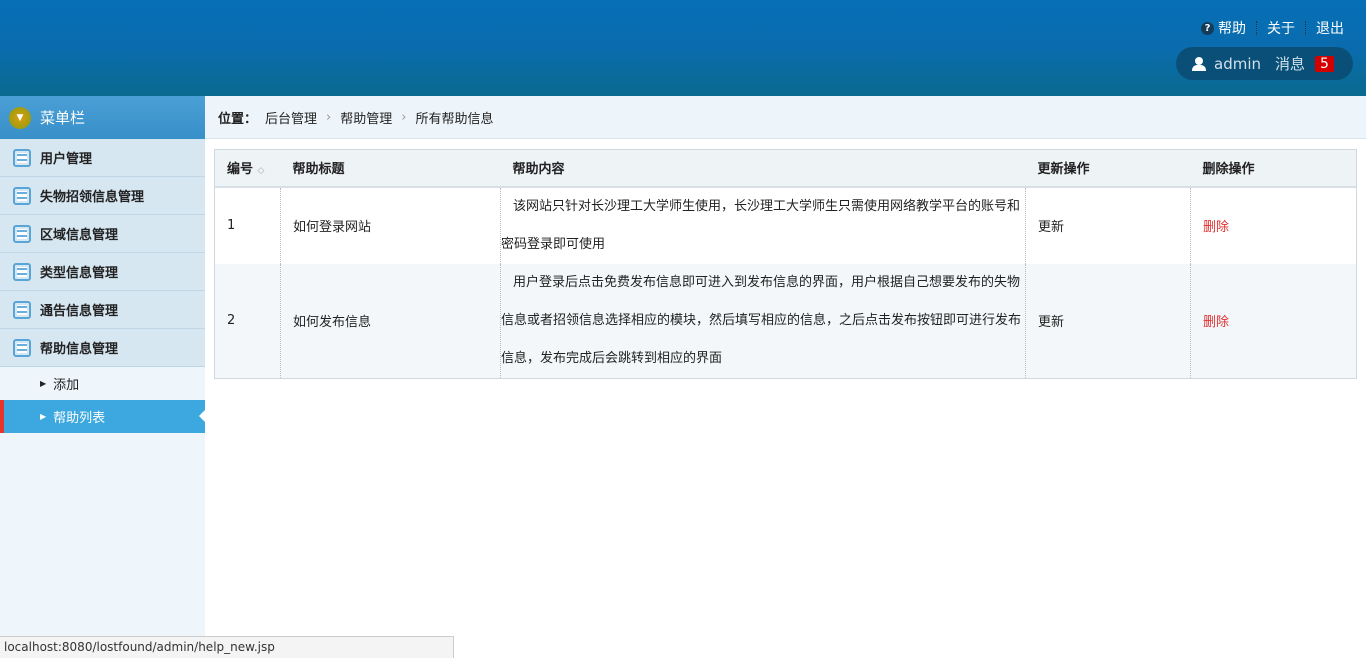 This screenshot has width=1366, height=658. I want to click on cell-id: 2, so click(247, 320).